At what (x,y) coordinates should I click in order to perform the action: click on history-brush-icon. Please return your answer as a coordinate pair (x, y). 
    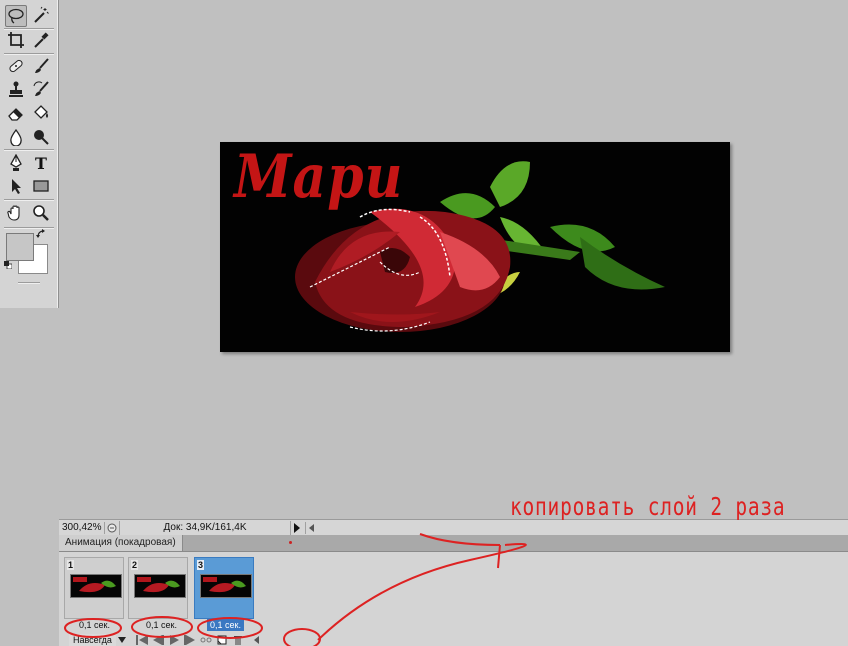
    Looking at the image, I should click on (41, 88).